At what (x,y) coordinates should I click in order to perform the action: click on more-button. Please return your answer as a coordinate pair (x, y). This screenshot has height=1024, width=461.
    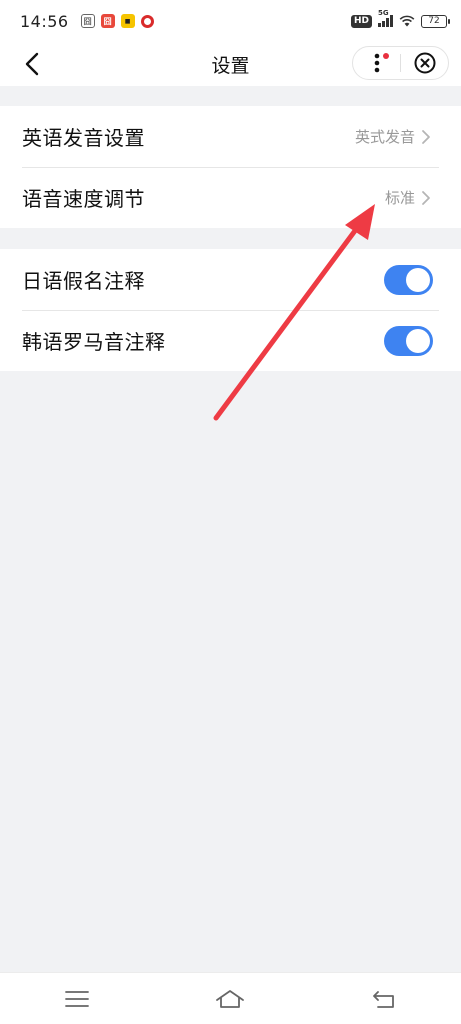
    Looking at the image, I should click on (376, 63).